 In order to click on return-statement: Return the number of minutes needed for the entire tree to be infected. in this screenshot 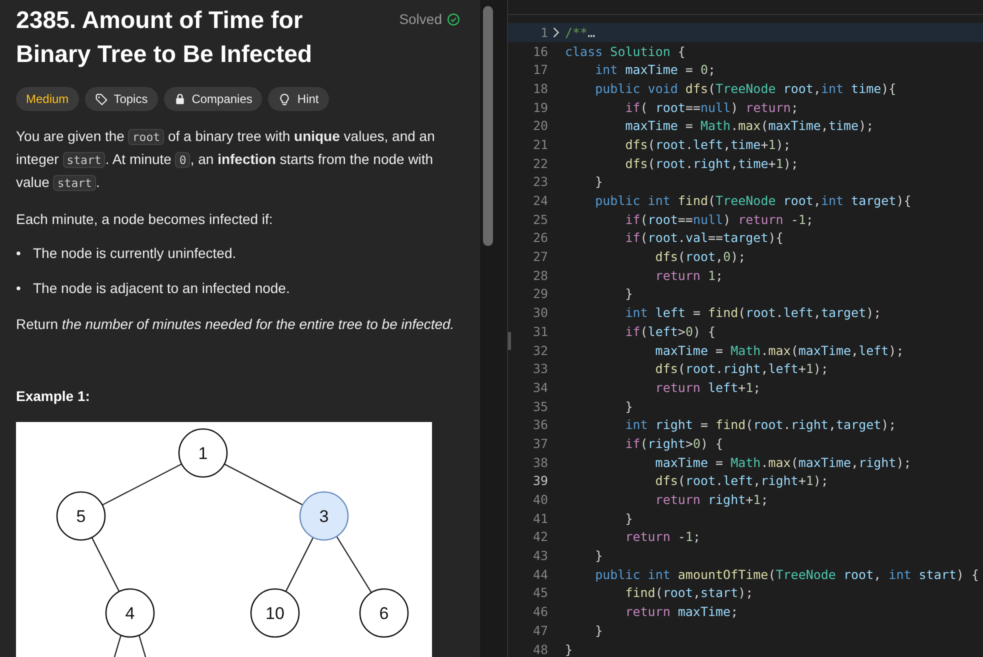, I will do `click(236, 324)`.